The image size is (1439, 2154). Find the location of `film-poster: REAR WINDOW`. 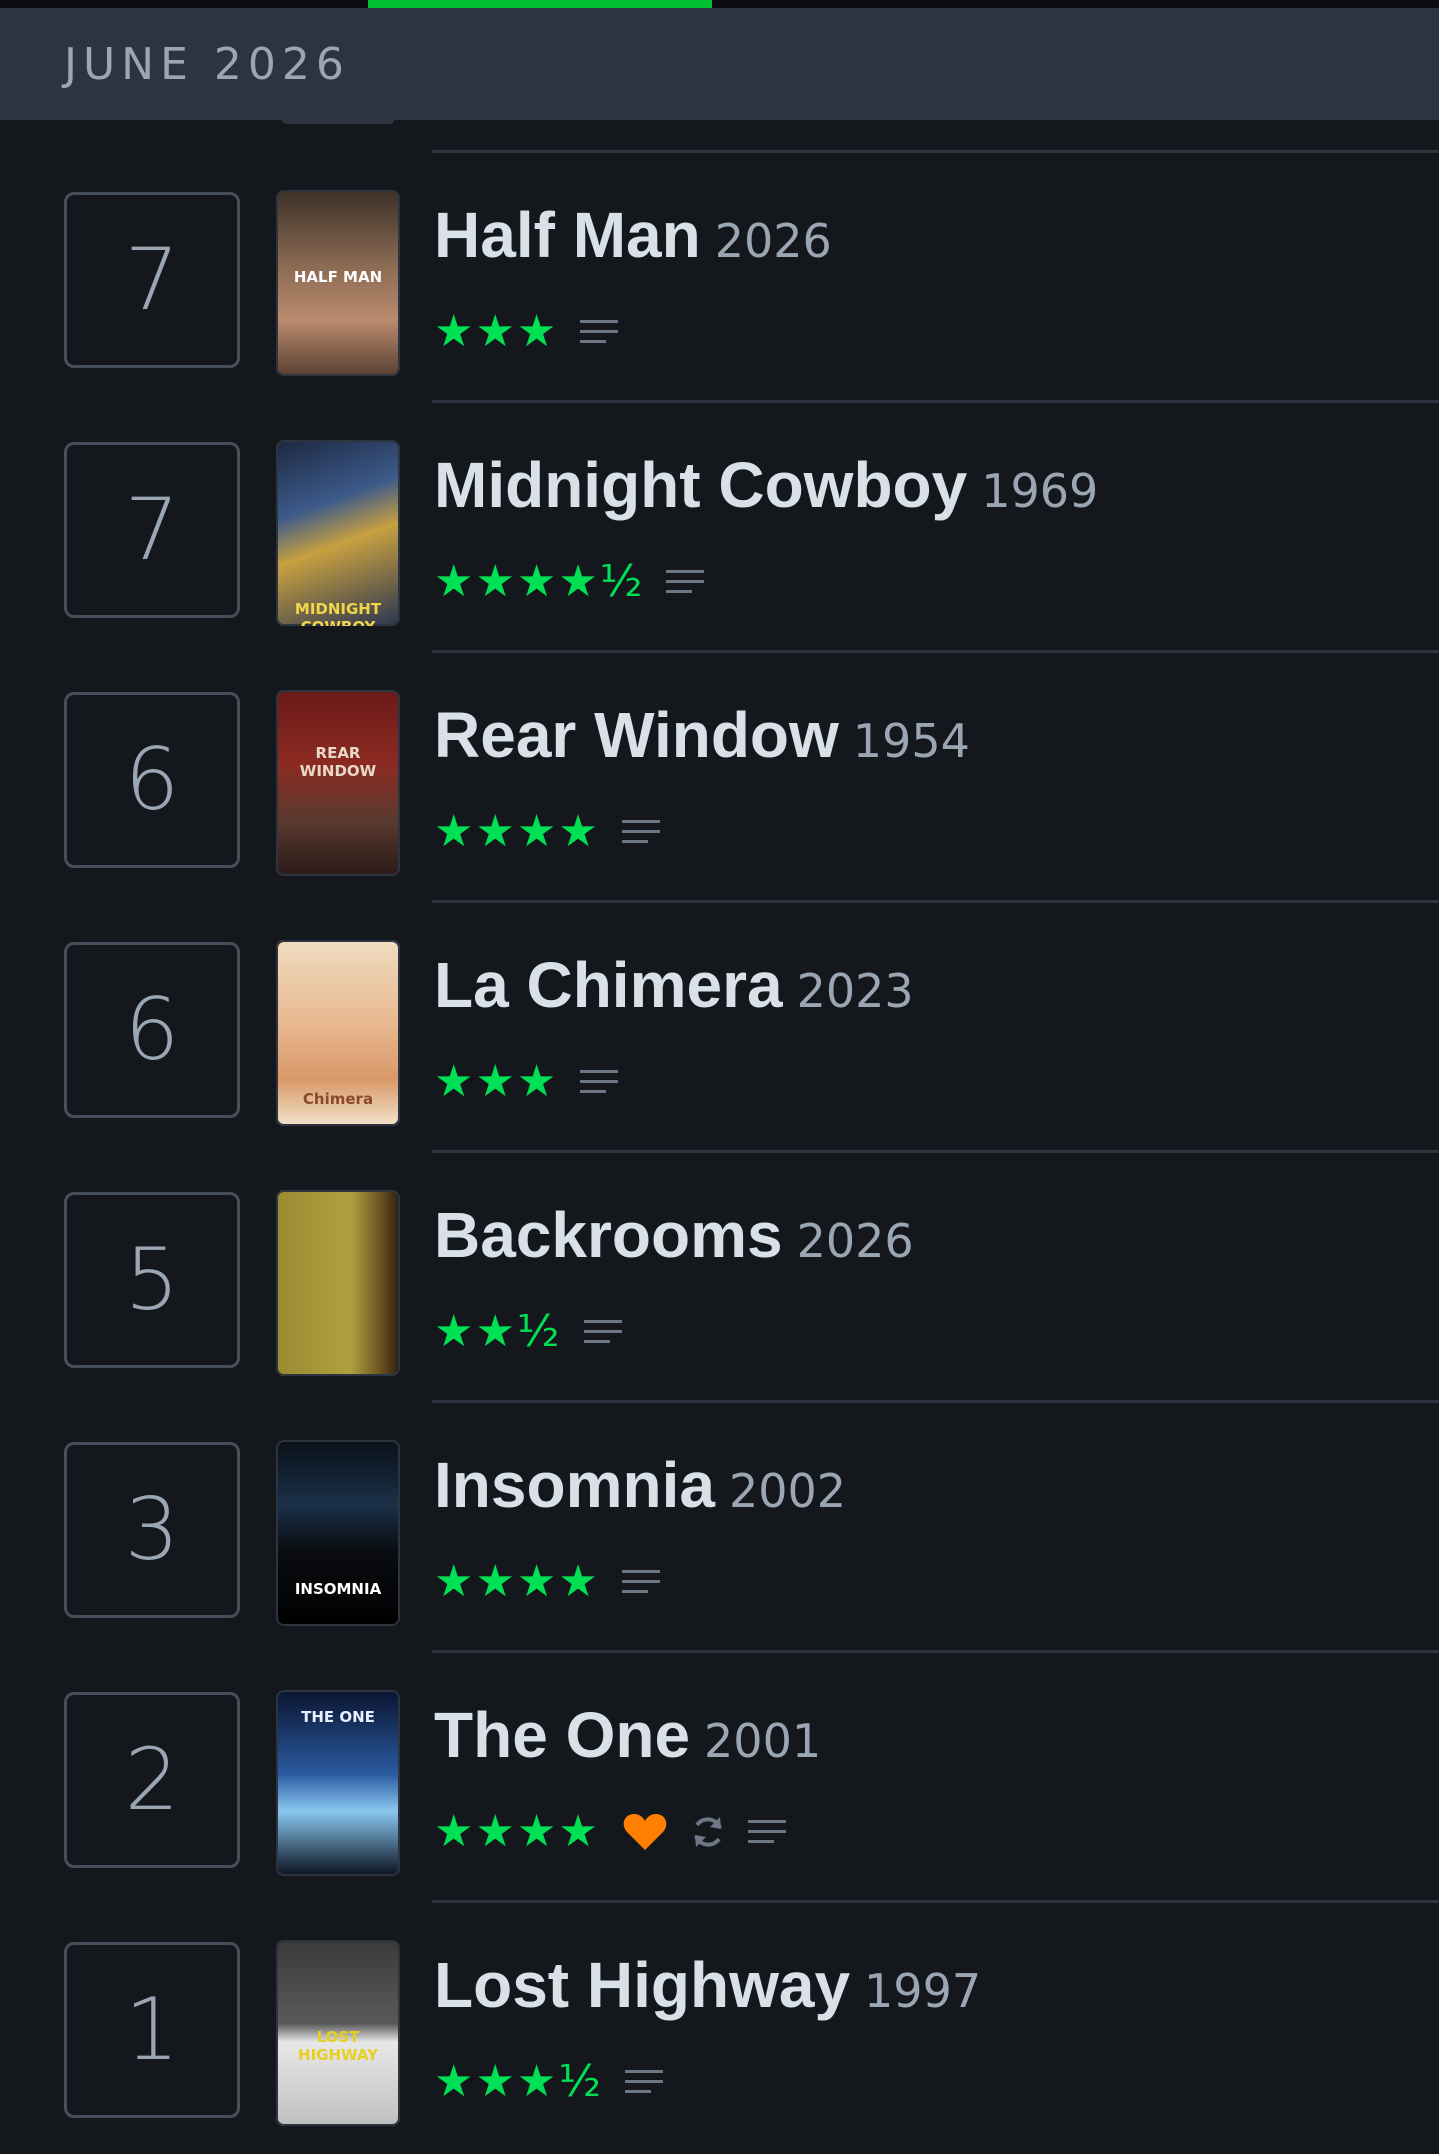

film-poster: REAR WINDOW is located at coordinates (338, 783).